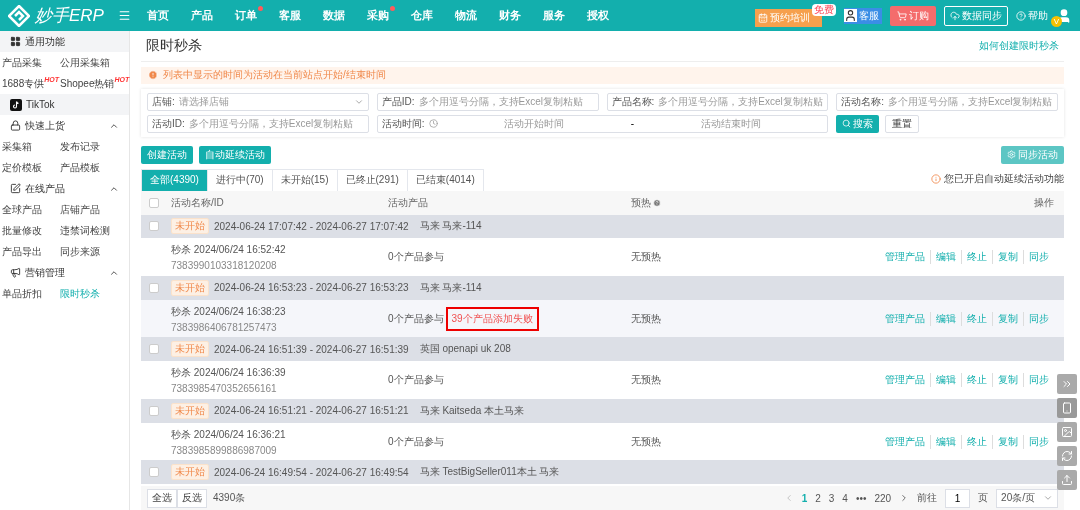  Describe the element at coordinates (1027, 498) in the screenshot. I see `page-size-select: 20条/页` at that location.